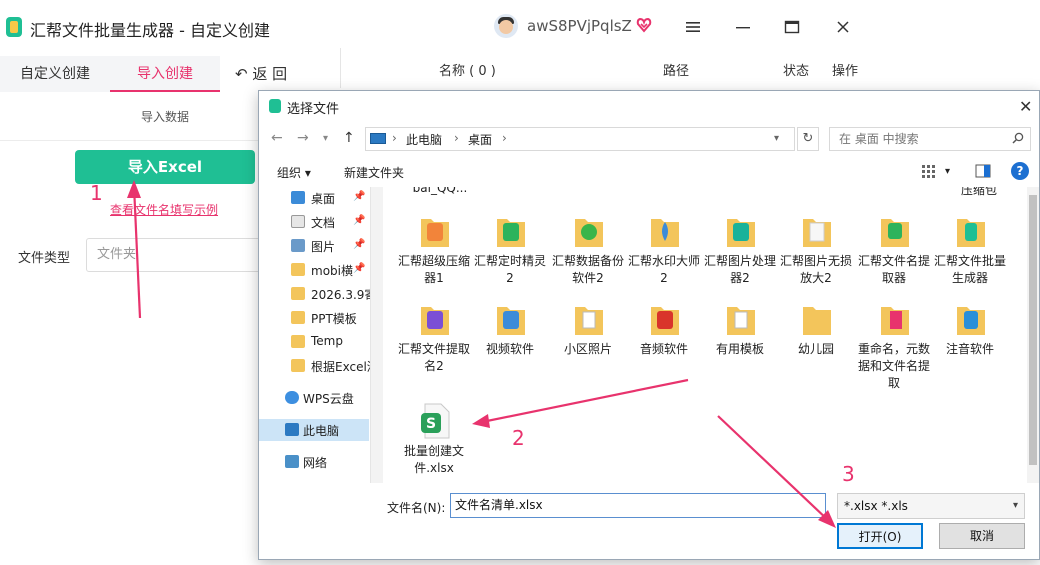 The width and height of the screenshot is (1040, 565). Describe the element at coordinates (96, 193) in the screenshot. I see `step-number-1: 1` at that location.